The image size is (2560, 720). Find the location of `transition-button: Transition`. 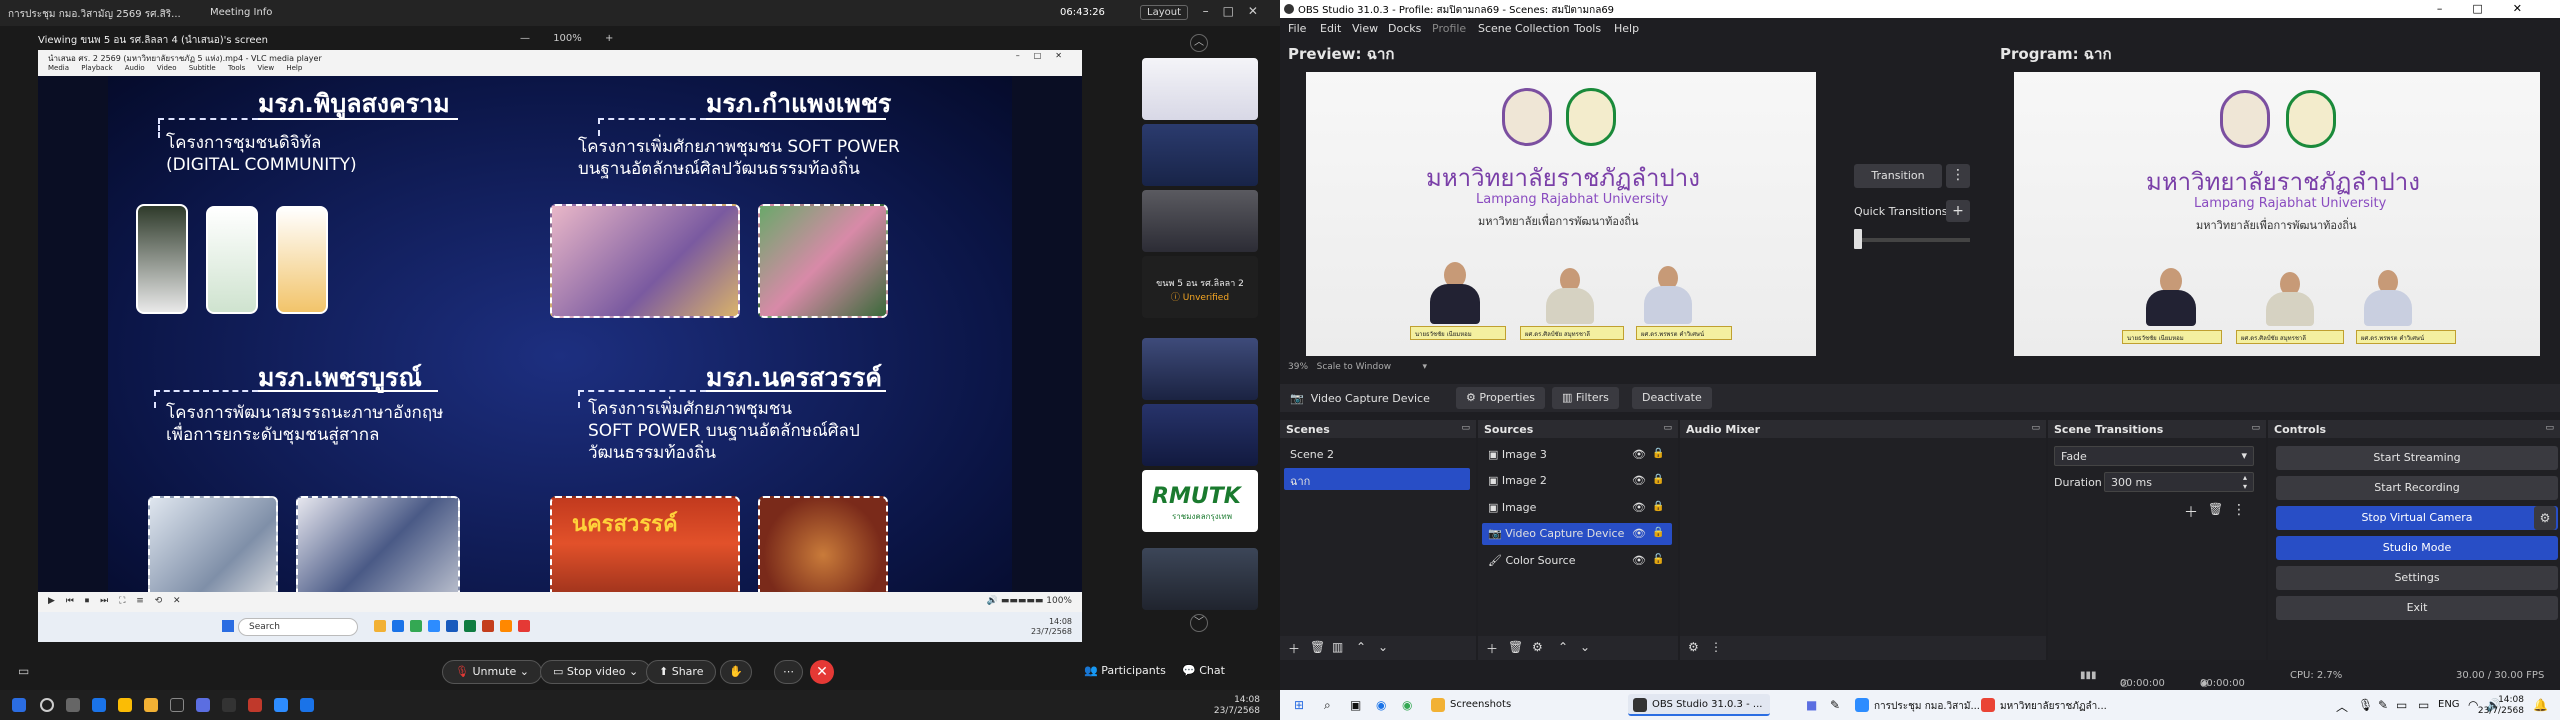

transition-button: Transition is located at coordinates (1898, 176).